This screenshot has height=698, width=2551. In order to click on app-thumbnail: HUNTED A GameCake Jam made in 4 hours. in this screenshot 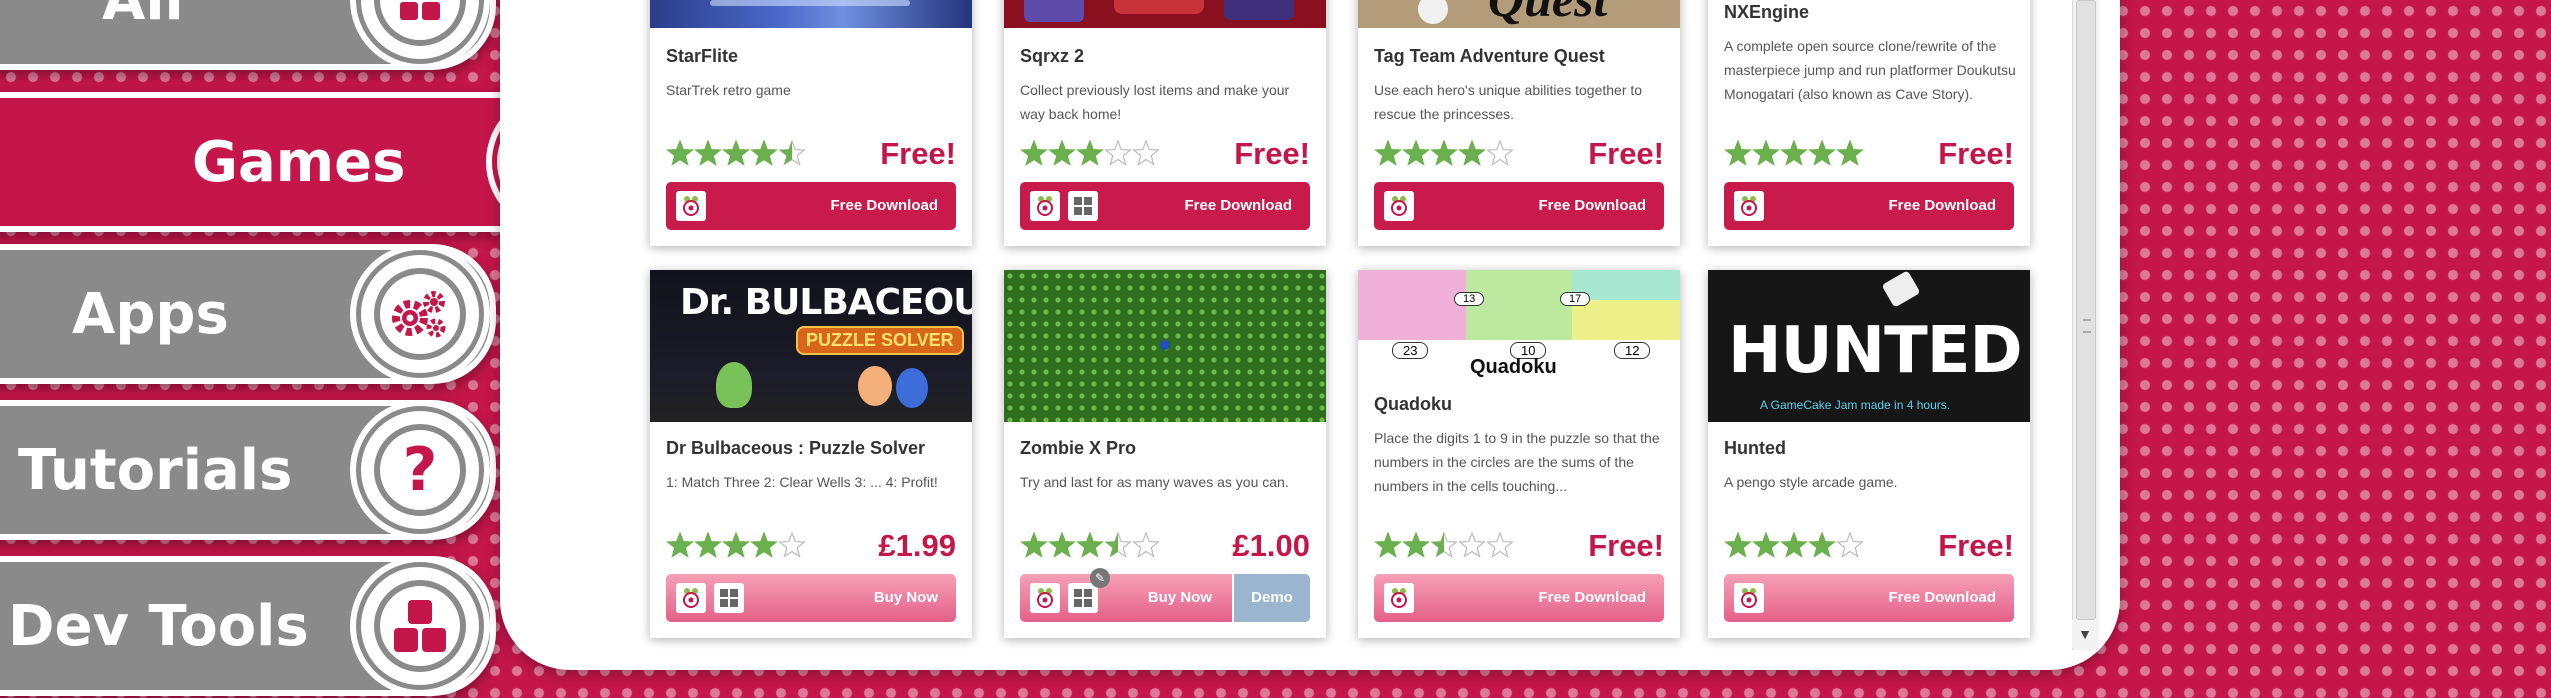, I will do `click(1869, 346)`.